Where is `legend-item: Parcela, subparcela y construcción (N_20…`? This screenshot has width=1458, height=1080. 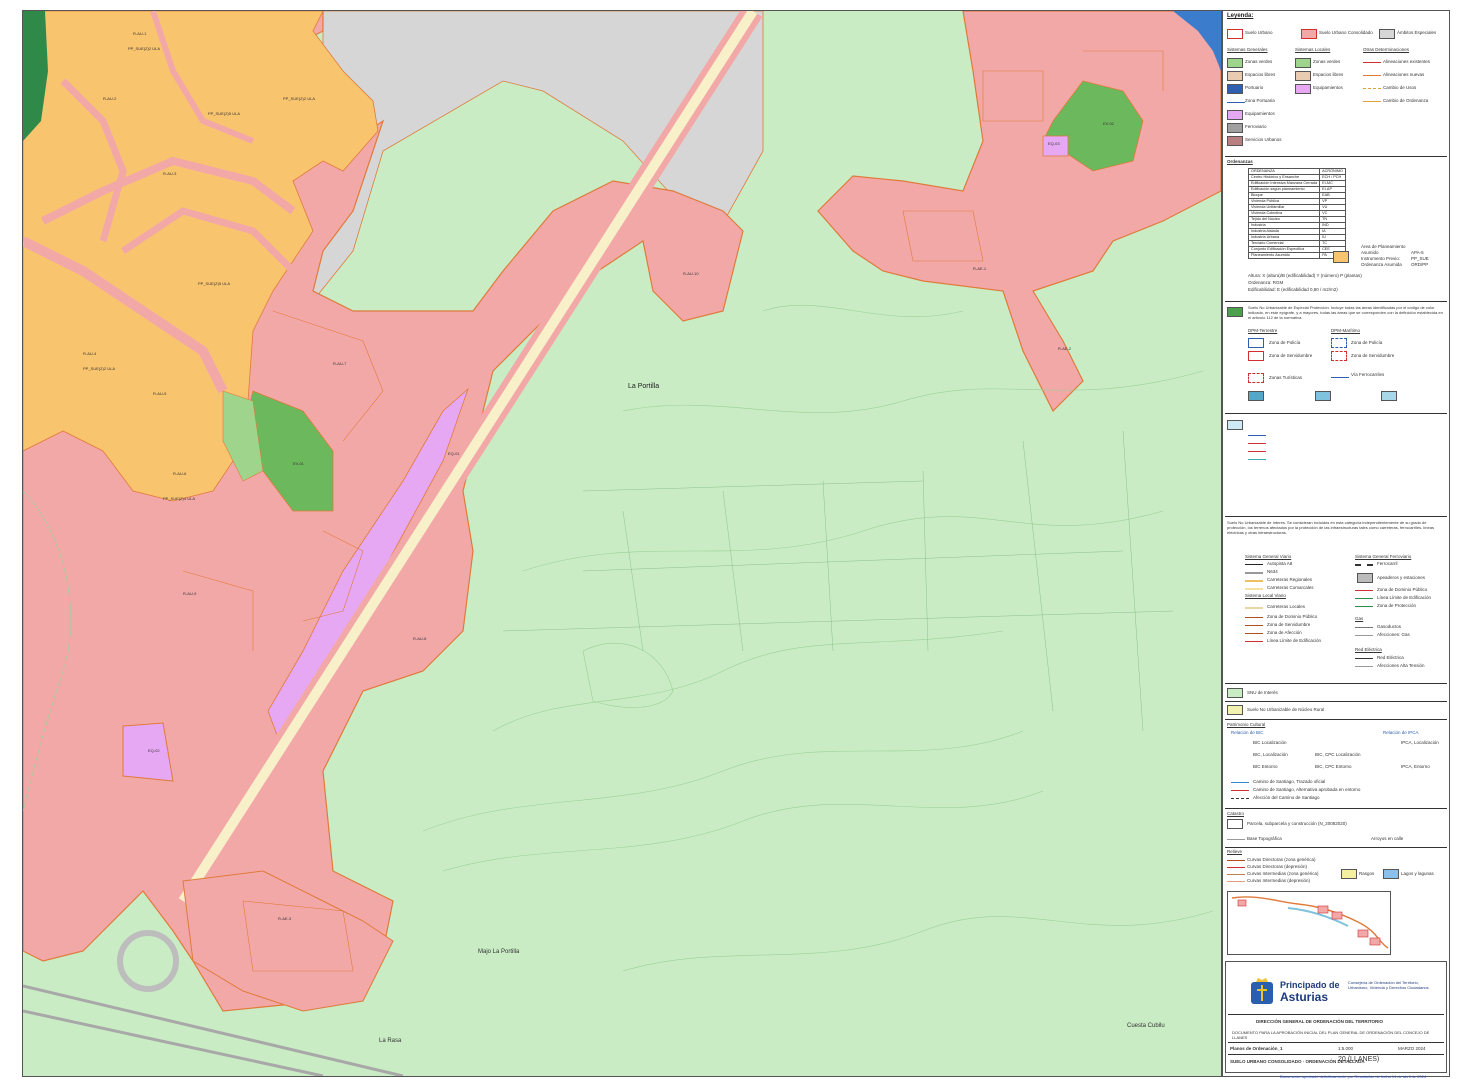 legend-item: Parcela, subparcela y construcción (N_20… is located at coordinates (1297, 823).